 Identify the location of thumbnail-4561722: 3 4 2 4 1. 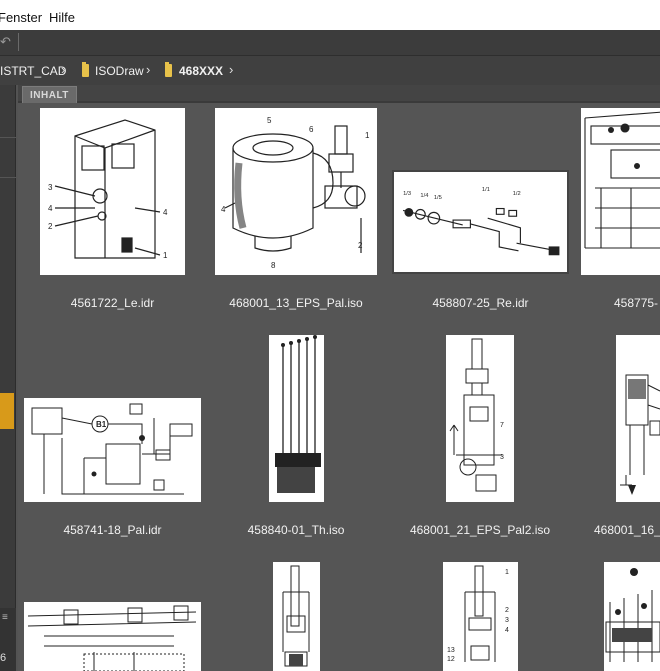
(112, 191).